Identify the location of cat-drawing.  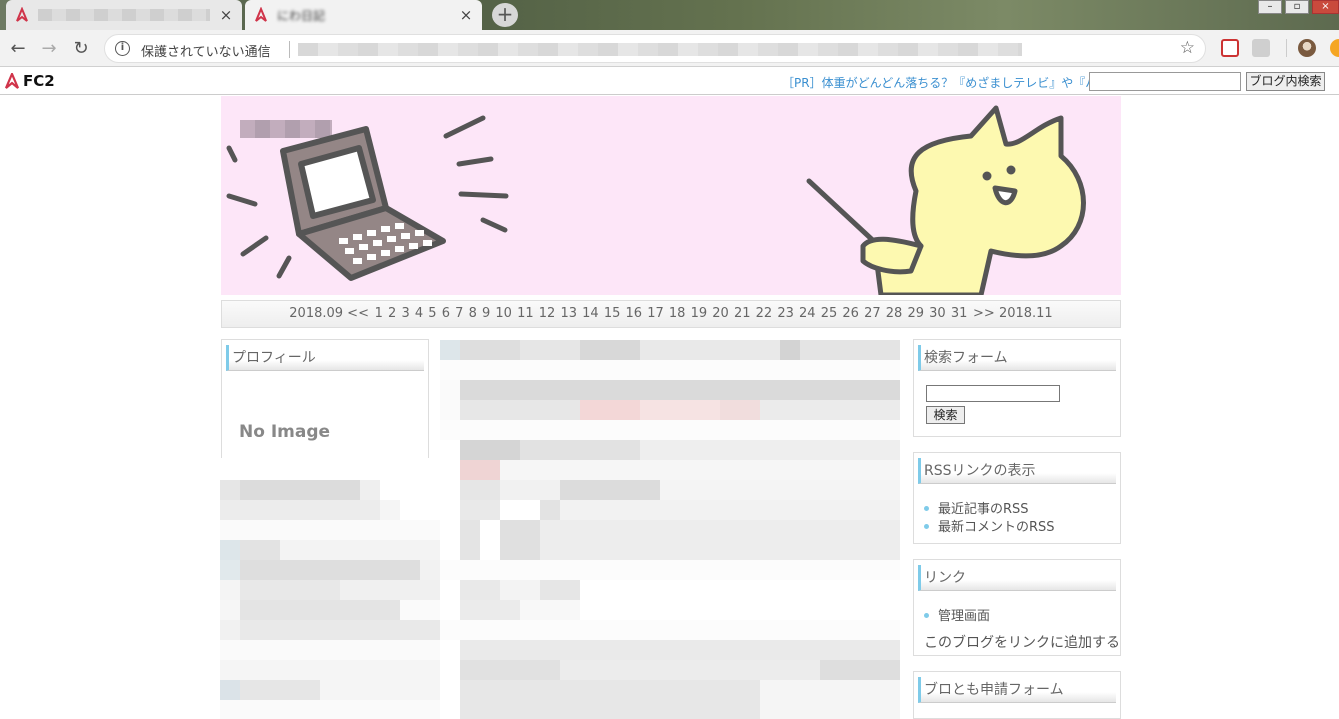
(946, 200).